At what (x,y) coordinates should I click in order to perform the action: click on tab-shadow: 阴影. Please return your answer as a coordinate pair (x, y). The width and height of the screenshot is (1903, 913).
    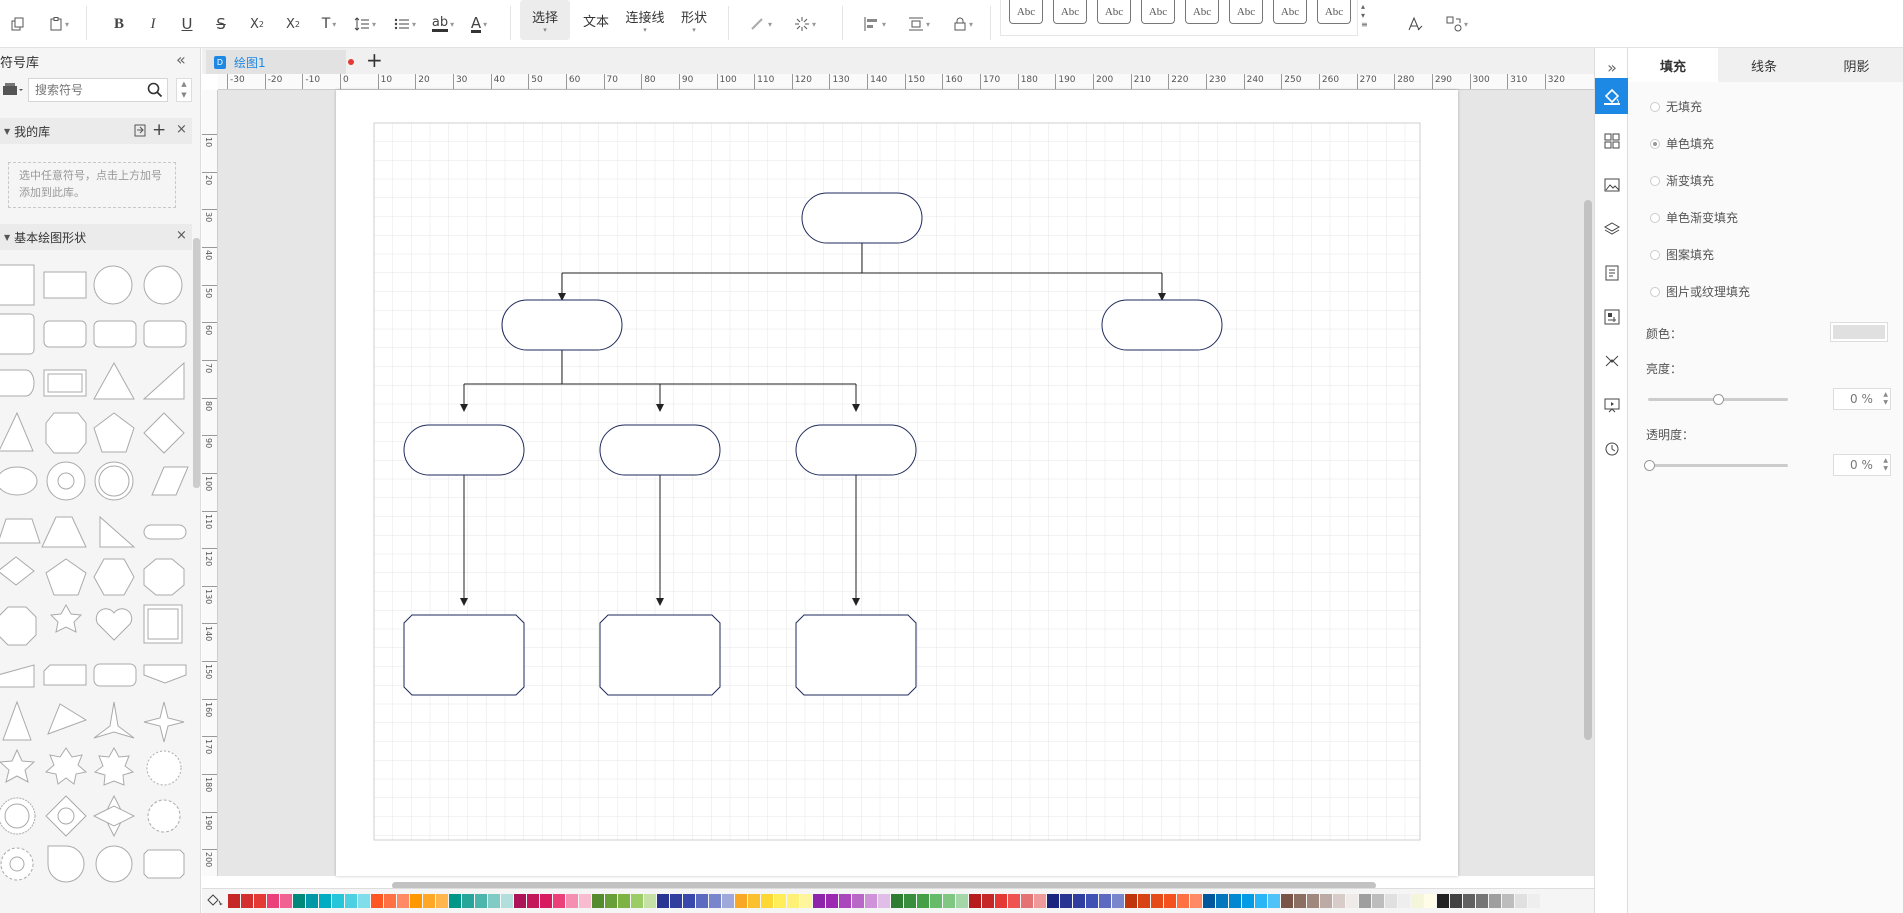
    Looking at the image, I should click on (1856, 65).